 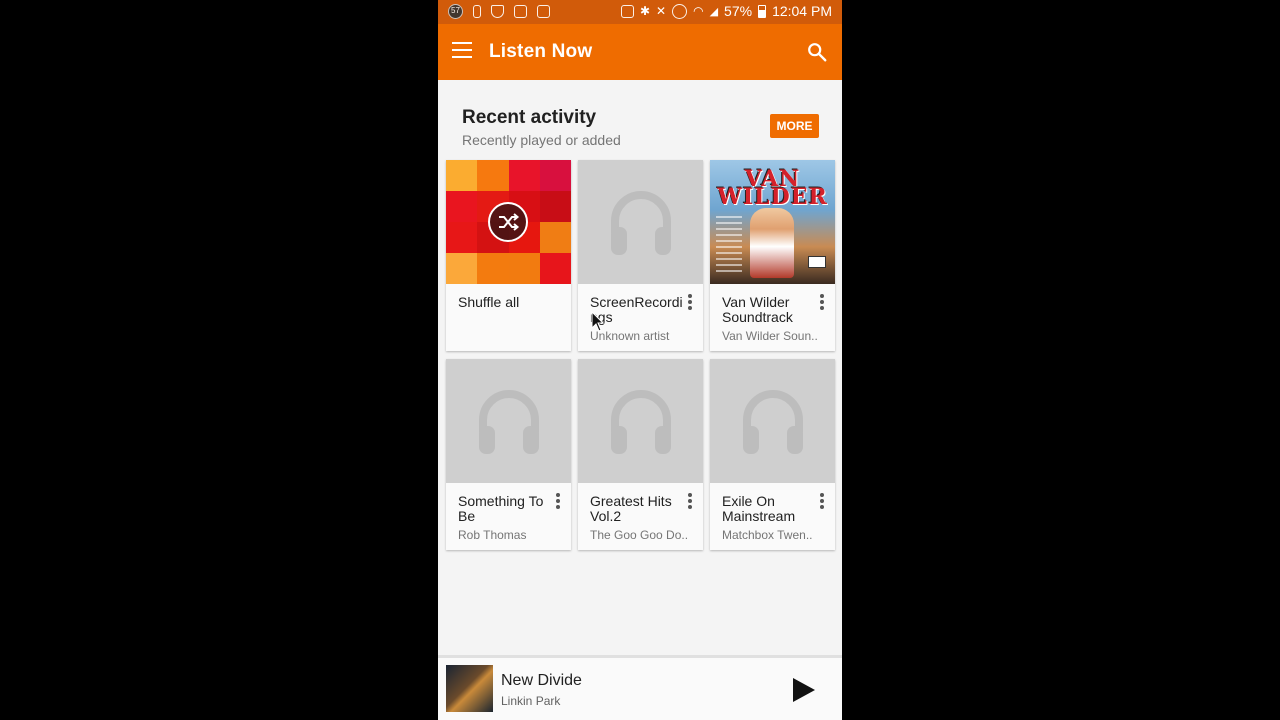 What do you see at coordinates (759, 508) in the screenshot?
I see `card-title: Exile On Mainstream` at bounding box center [759, 508].